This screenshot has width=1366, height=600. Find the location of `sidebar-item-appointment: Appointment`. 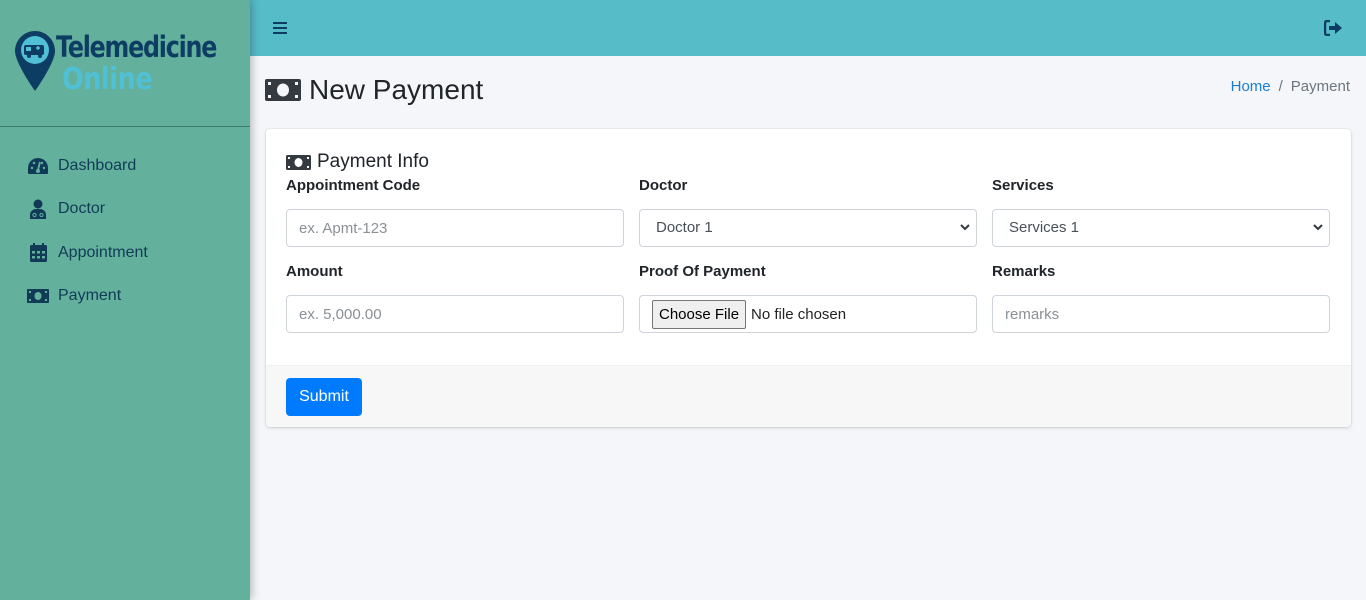

sidebar-item-appointment: Appointment is located at coordinates (125, 253).